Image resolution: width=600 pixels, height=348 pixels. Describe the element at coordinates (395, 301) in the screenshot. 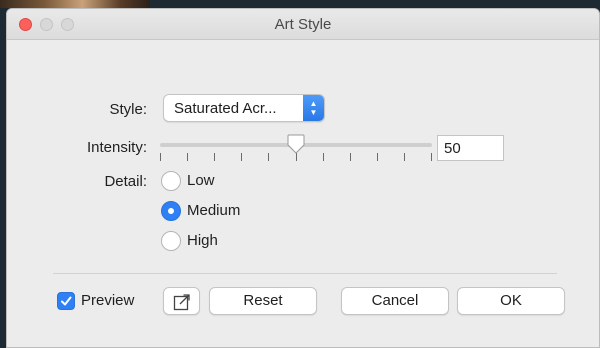

I see `cancel-button: Cancel` at that location.